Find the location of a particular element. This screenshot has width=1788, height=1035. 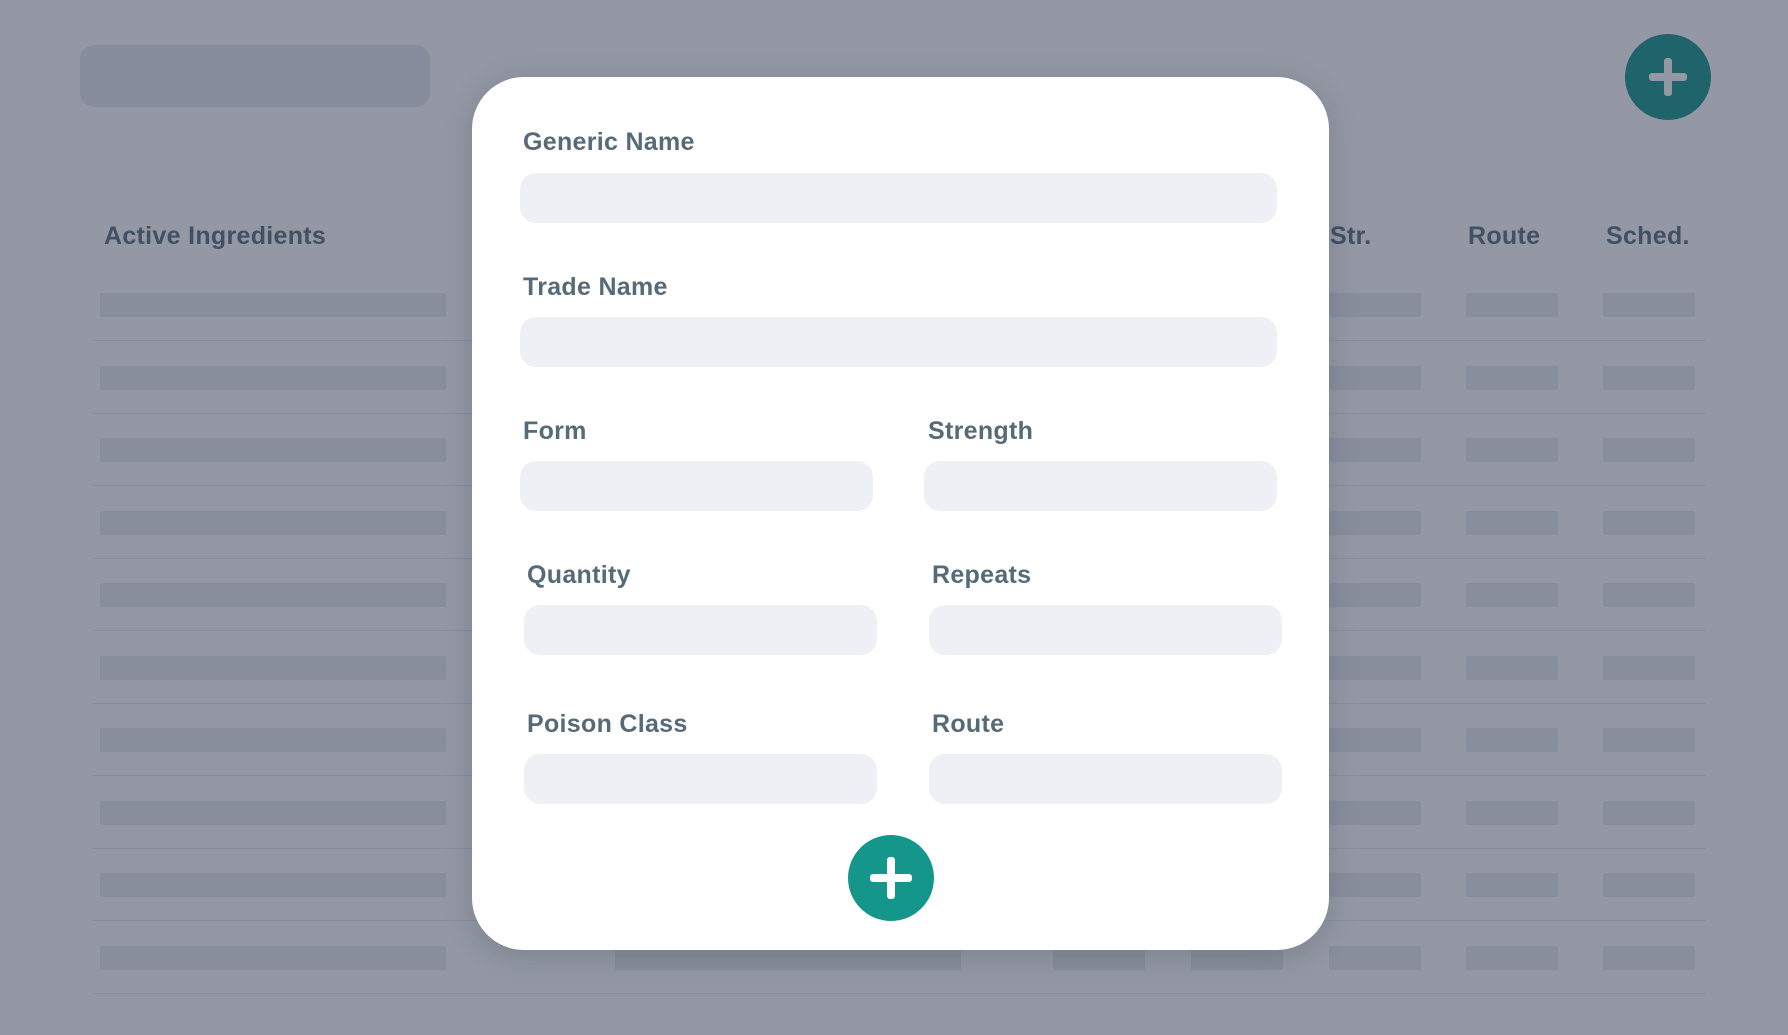

route-label: Route is located at coordinates (968, 724).